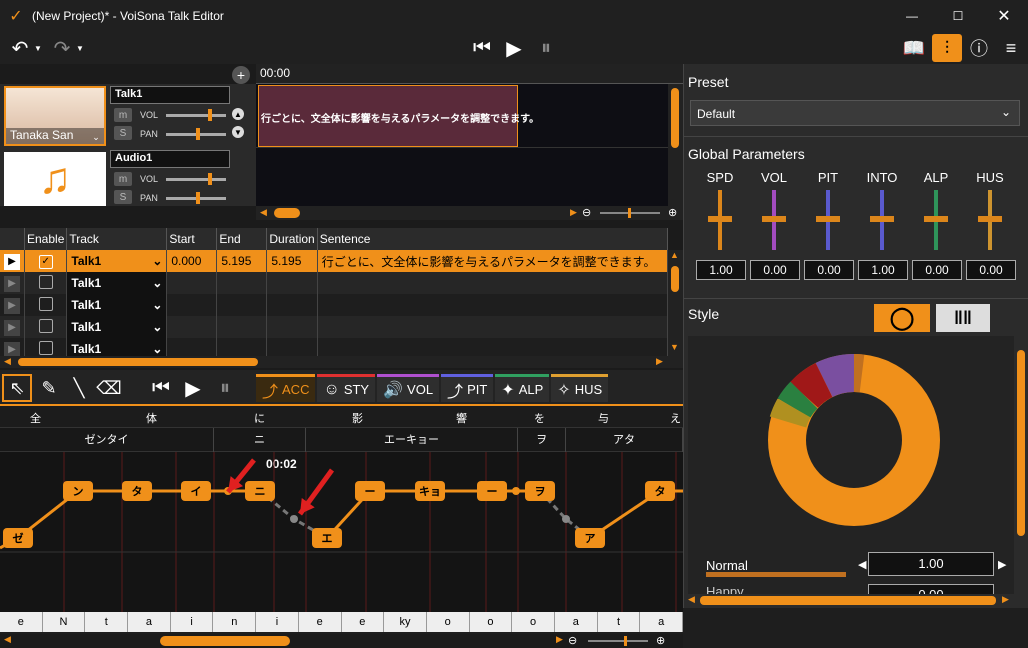 This screenshot has width=1028, height=648. I want to click on zoom-in-icon: ⊕, so click(672, 212).